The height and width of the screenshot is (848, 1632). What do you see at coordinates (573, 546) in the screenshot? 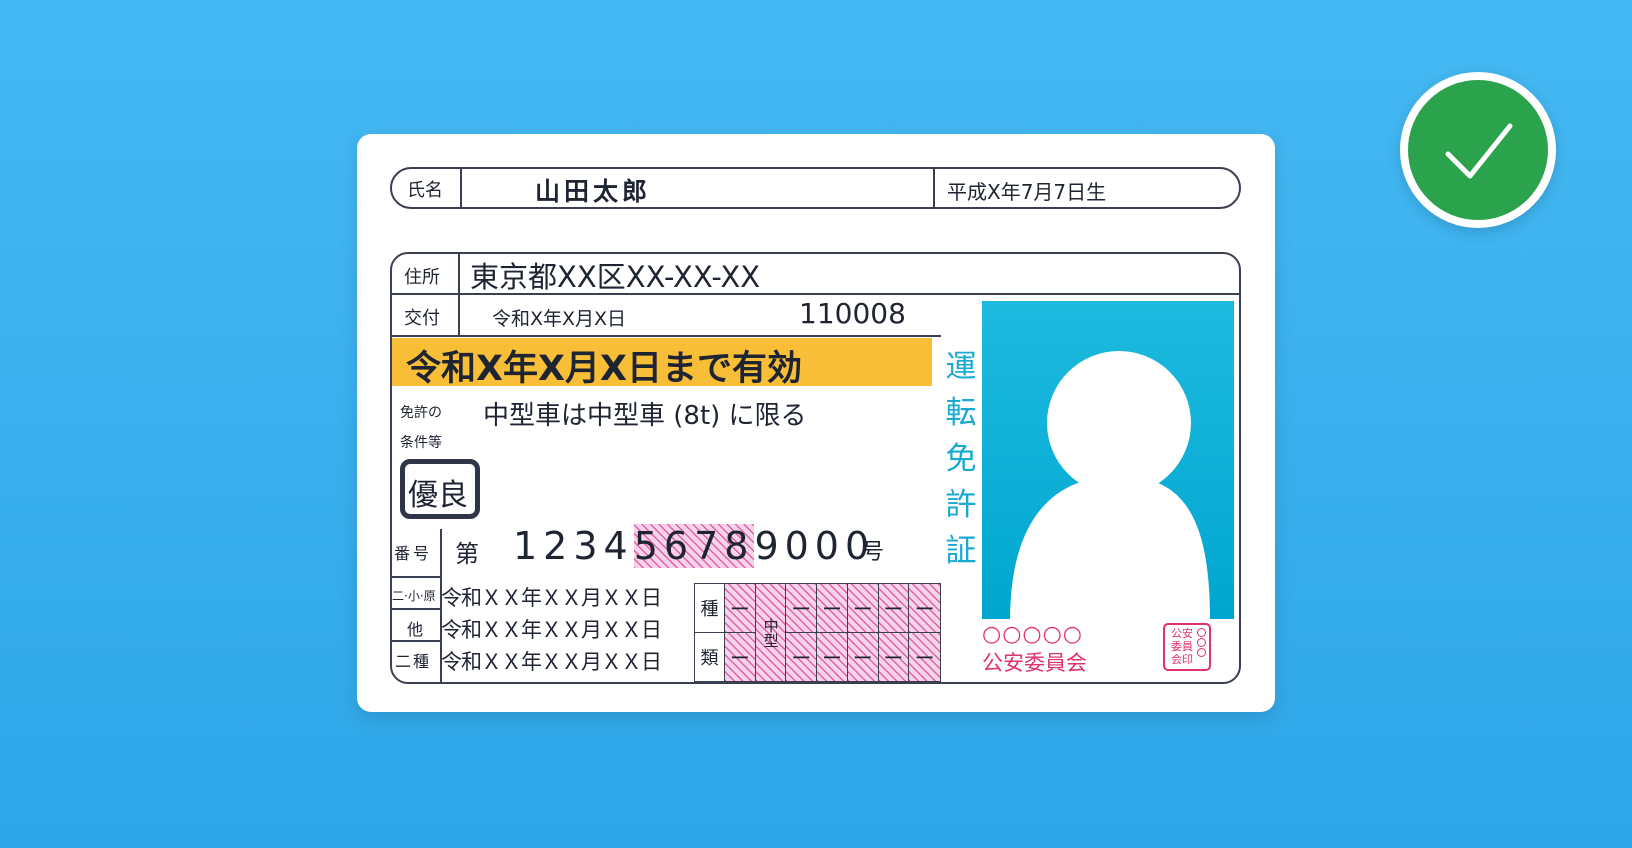
I see `license-number-head: 1234` at bounding box center [573, 546].